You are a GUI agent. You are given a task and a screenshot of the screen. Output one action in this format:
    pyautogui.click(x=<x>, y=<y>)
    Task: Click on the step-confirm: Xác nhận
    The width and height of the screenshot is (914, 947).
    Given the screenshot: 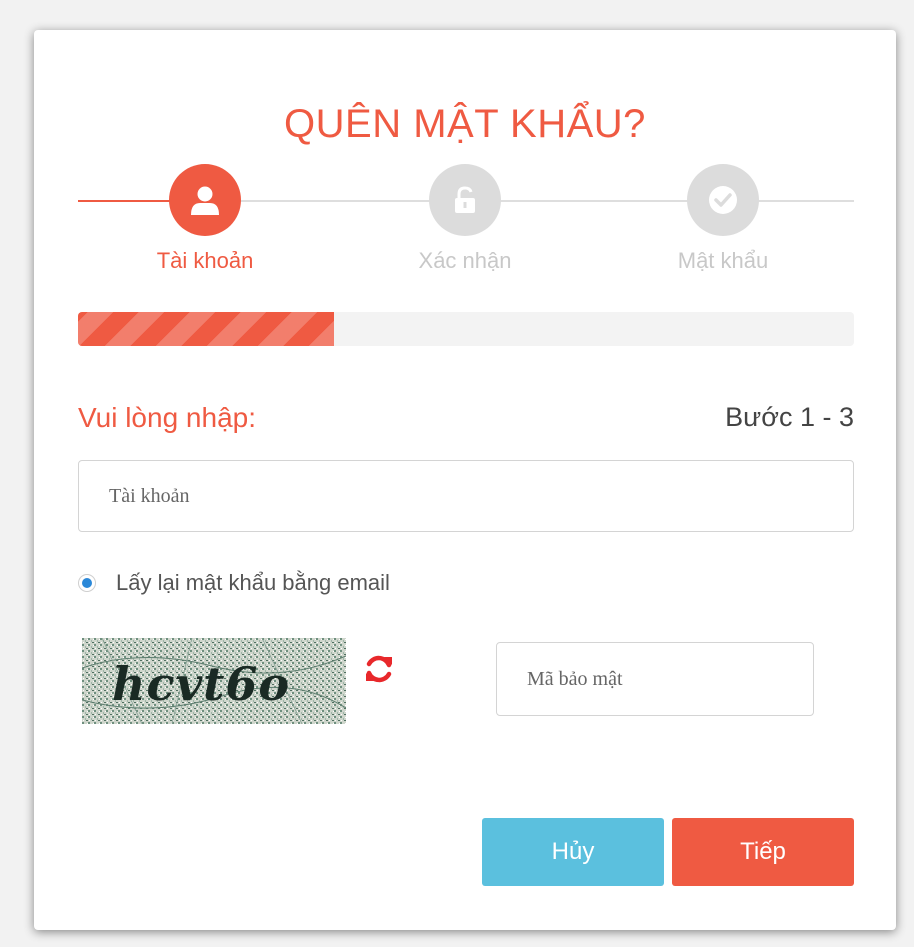 What is the action you would take?
    pyautogui.click(x=465, y=219)
    